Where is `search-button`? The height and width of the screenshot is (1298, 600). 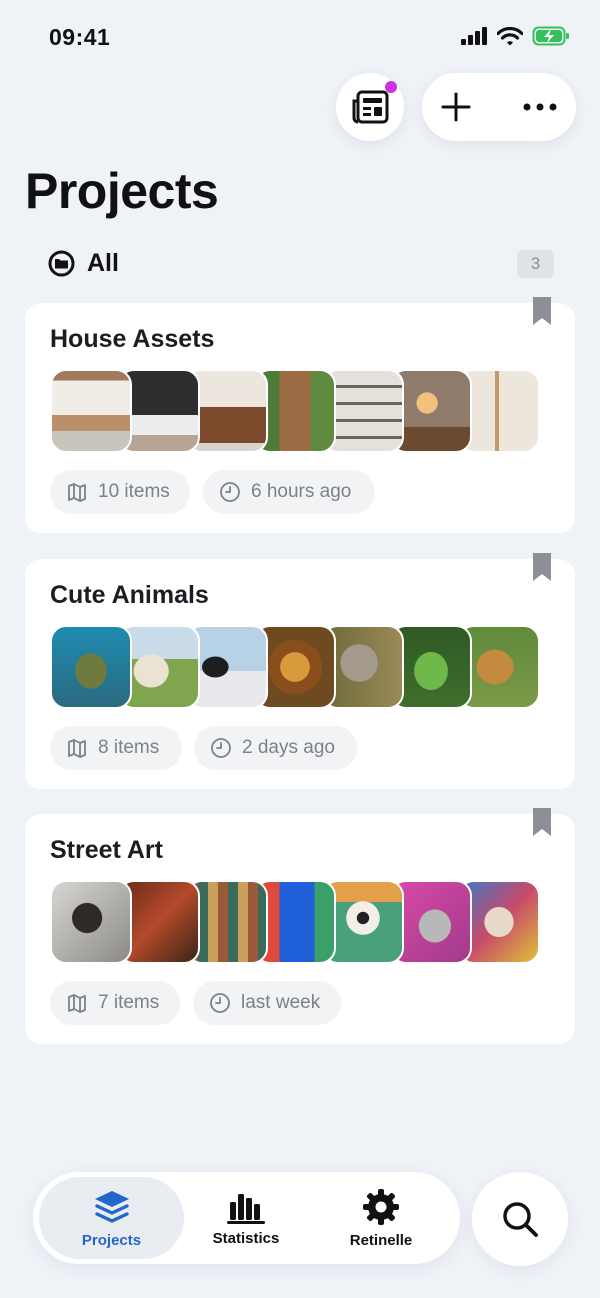 search-button is located at coordinates (520, 1219).